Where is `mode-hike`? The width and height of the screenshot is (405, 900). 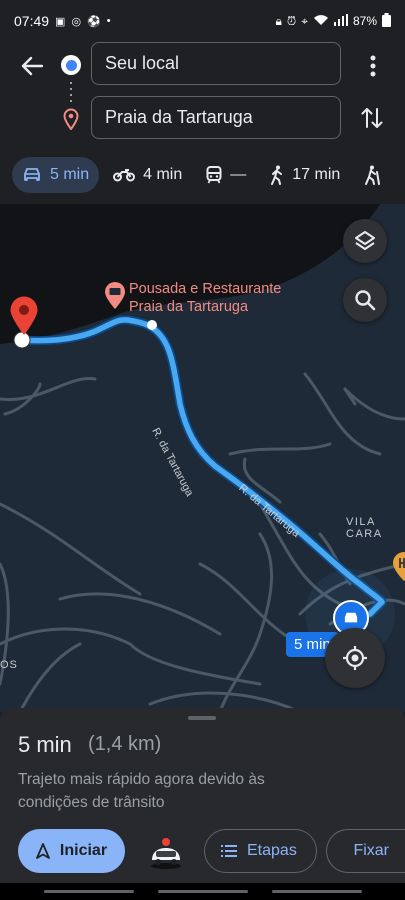
mode-hike is located at coordinates (372, 175).